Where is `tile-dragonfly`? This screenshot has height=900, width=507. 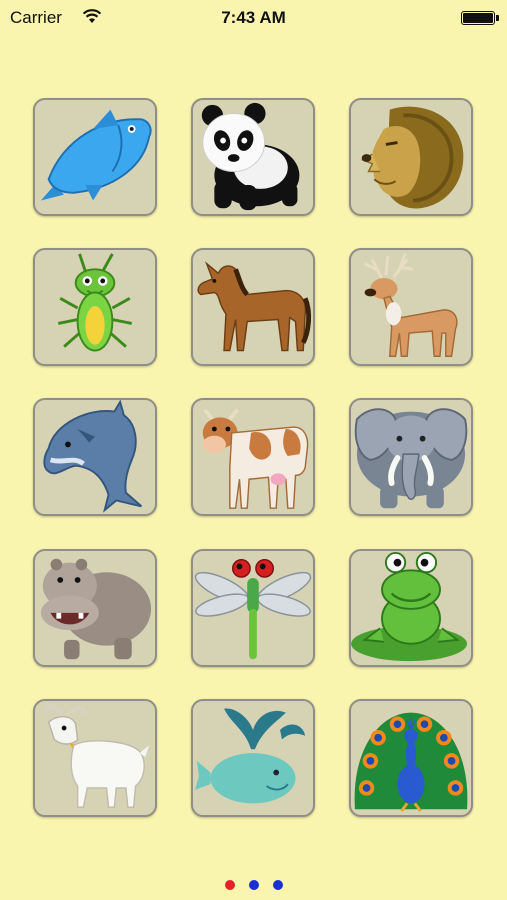 tile-dragonfly is located at coordinates (253, 608).